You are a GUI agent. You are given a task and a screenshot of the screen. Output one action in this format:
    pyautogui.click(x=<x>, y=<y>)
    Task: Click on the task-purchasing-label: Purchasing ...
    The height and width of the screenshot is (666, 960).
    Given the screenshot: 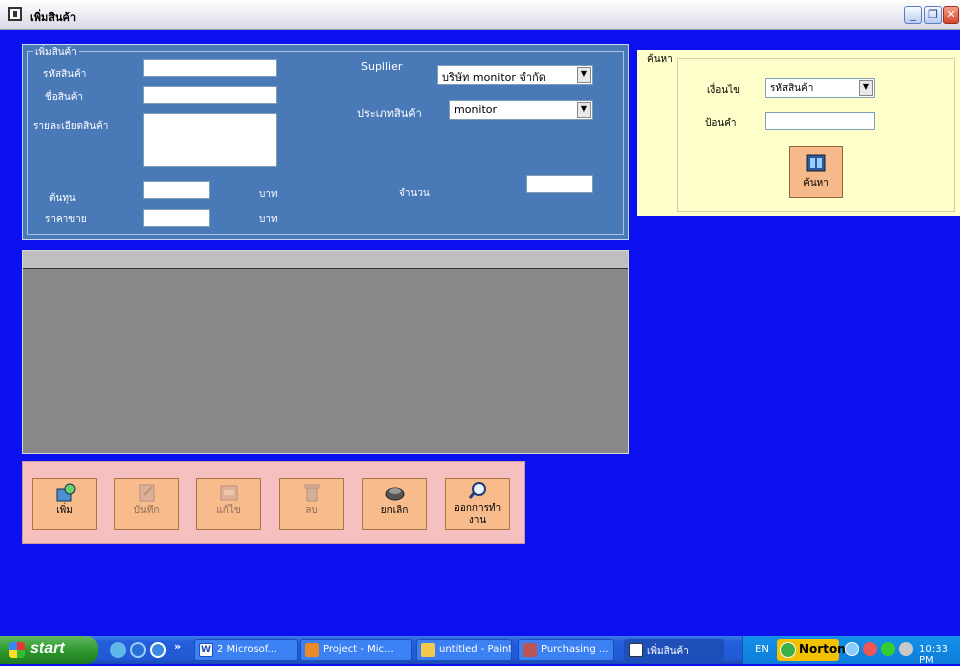 What is the action you would take?
    pyautogui.click(x=575, y=649)
    